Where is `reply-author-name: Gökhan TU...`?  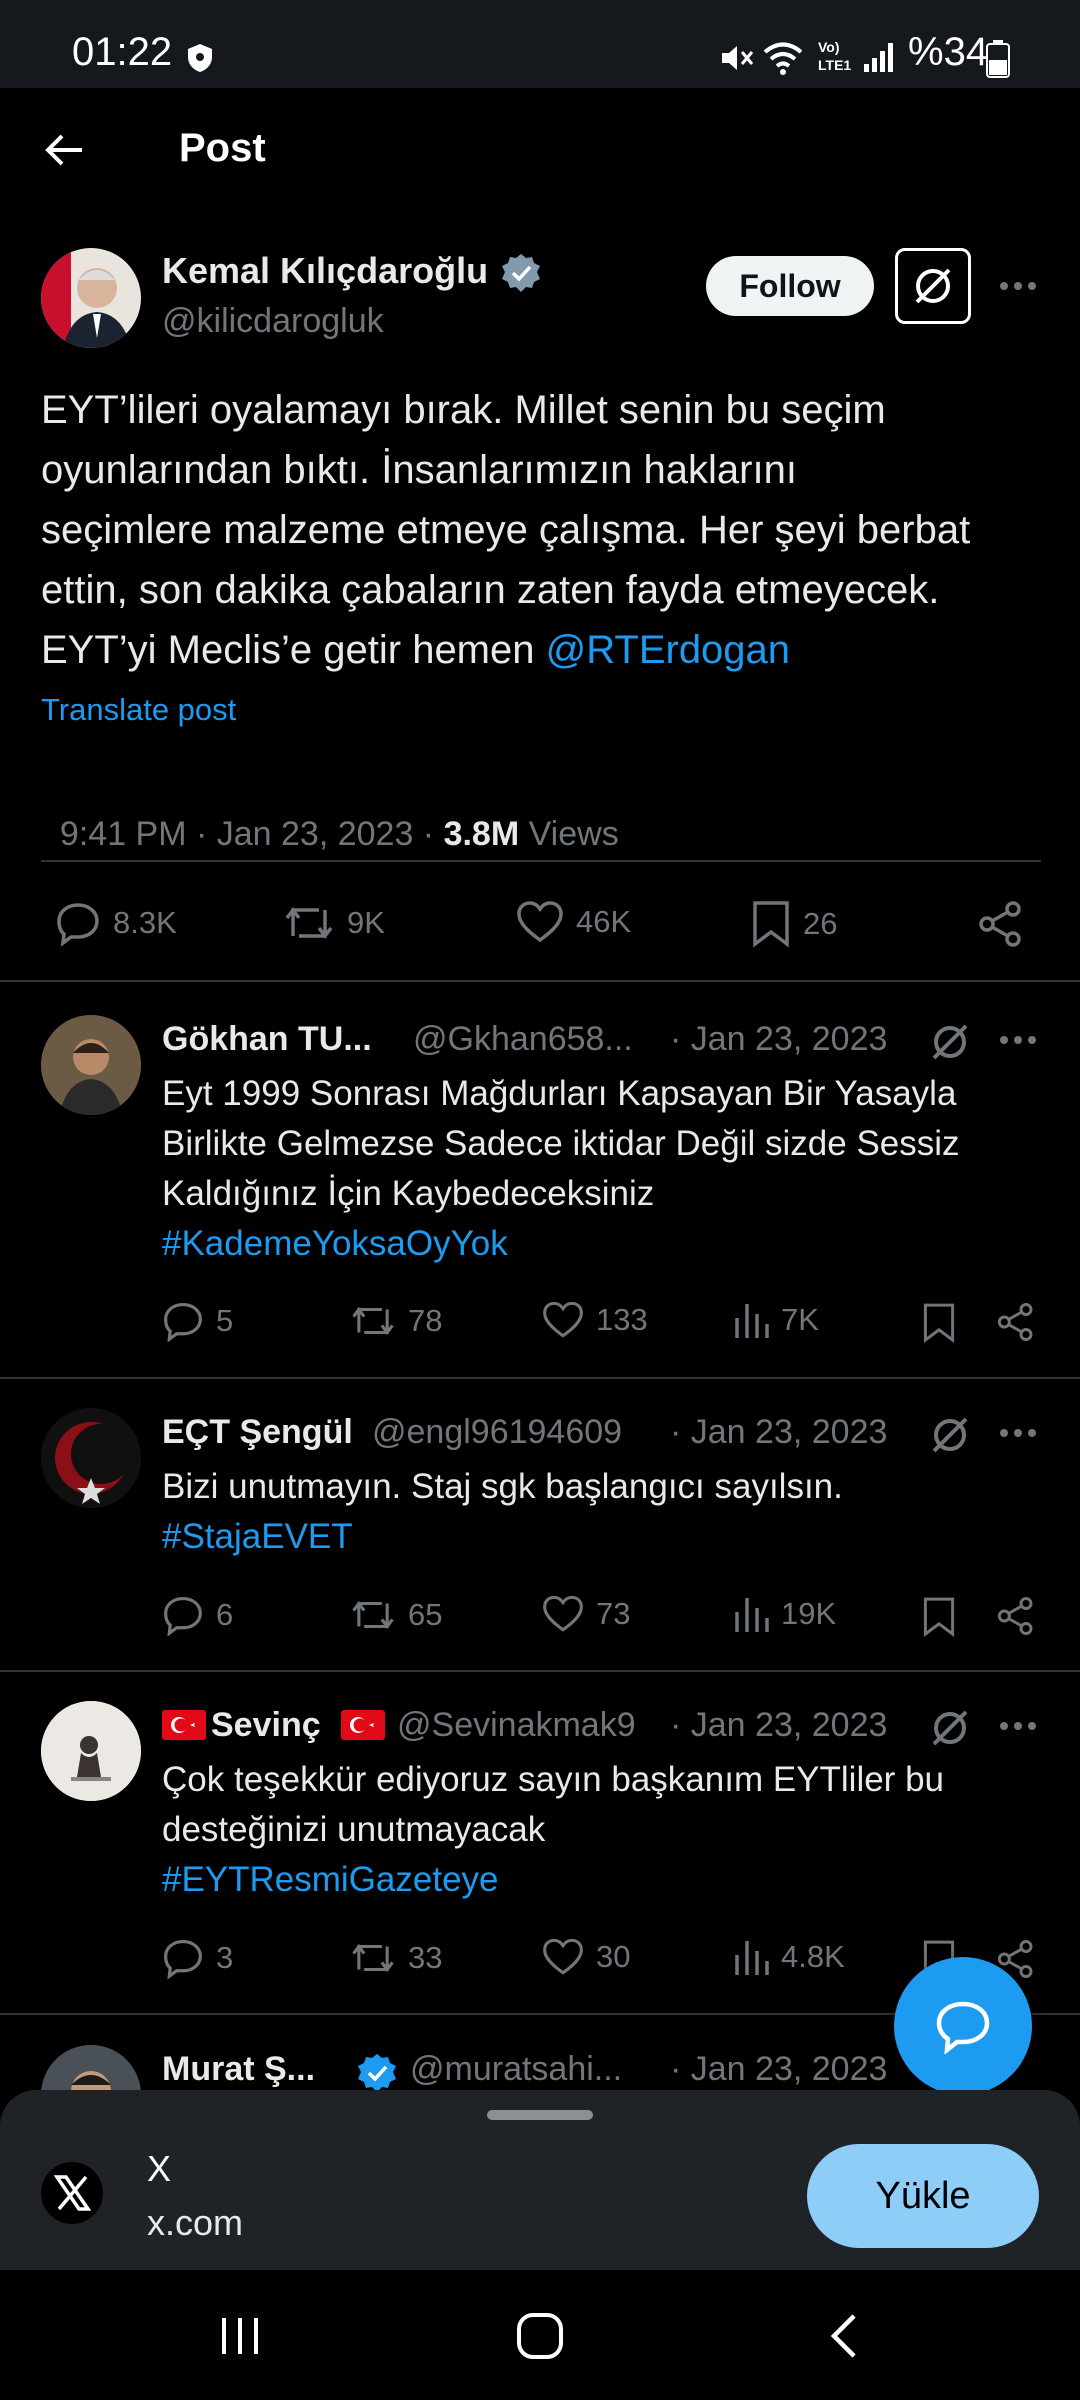
reply-author-name: Gökhan TU... is located at coordinates (267, 1039).